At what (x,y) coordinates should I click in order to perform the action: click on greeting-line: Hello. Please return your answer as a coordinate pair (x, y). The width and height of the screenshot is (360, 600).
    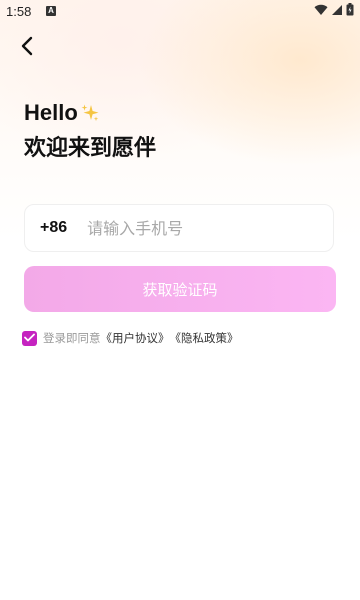
    Looking at the image, I should click on (62, 113).